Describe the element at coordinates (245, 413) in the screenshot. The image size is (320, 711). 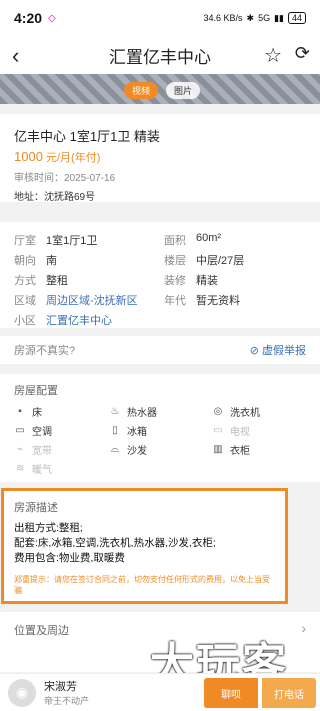
I see `facility-label: 洗衣机` at that location.